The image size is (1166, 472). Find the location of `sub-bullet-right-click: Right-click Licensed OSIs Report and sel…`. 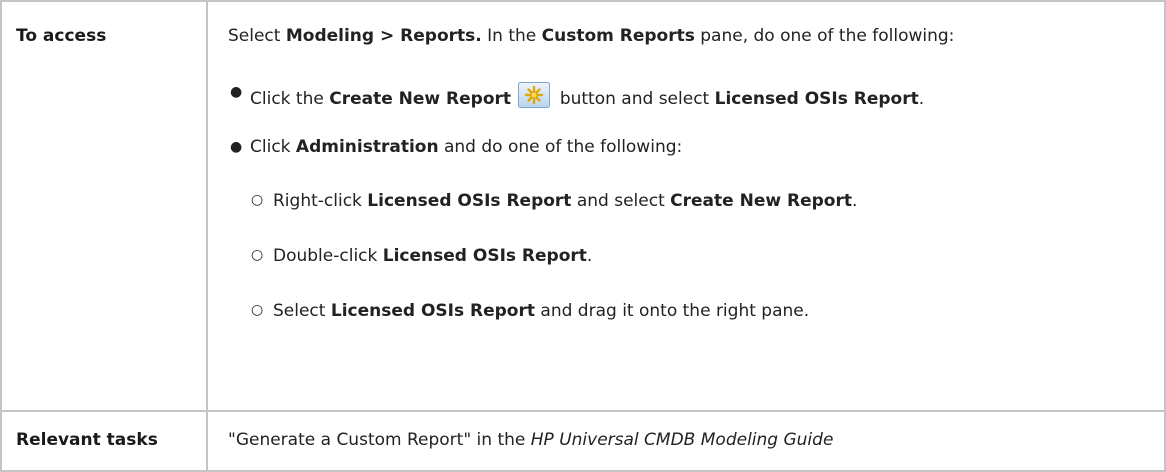

sub-bullet-right-click: Right-click Licensed OSIs Report and sel… is located at coordinates (565, 201).